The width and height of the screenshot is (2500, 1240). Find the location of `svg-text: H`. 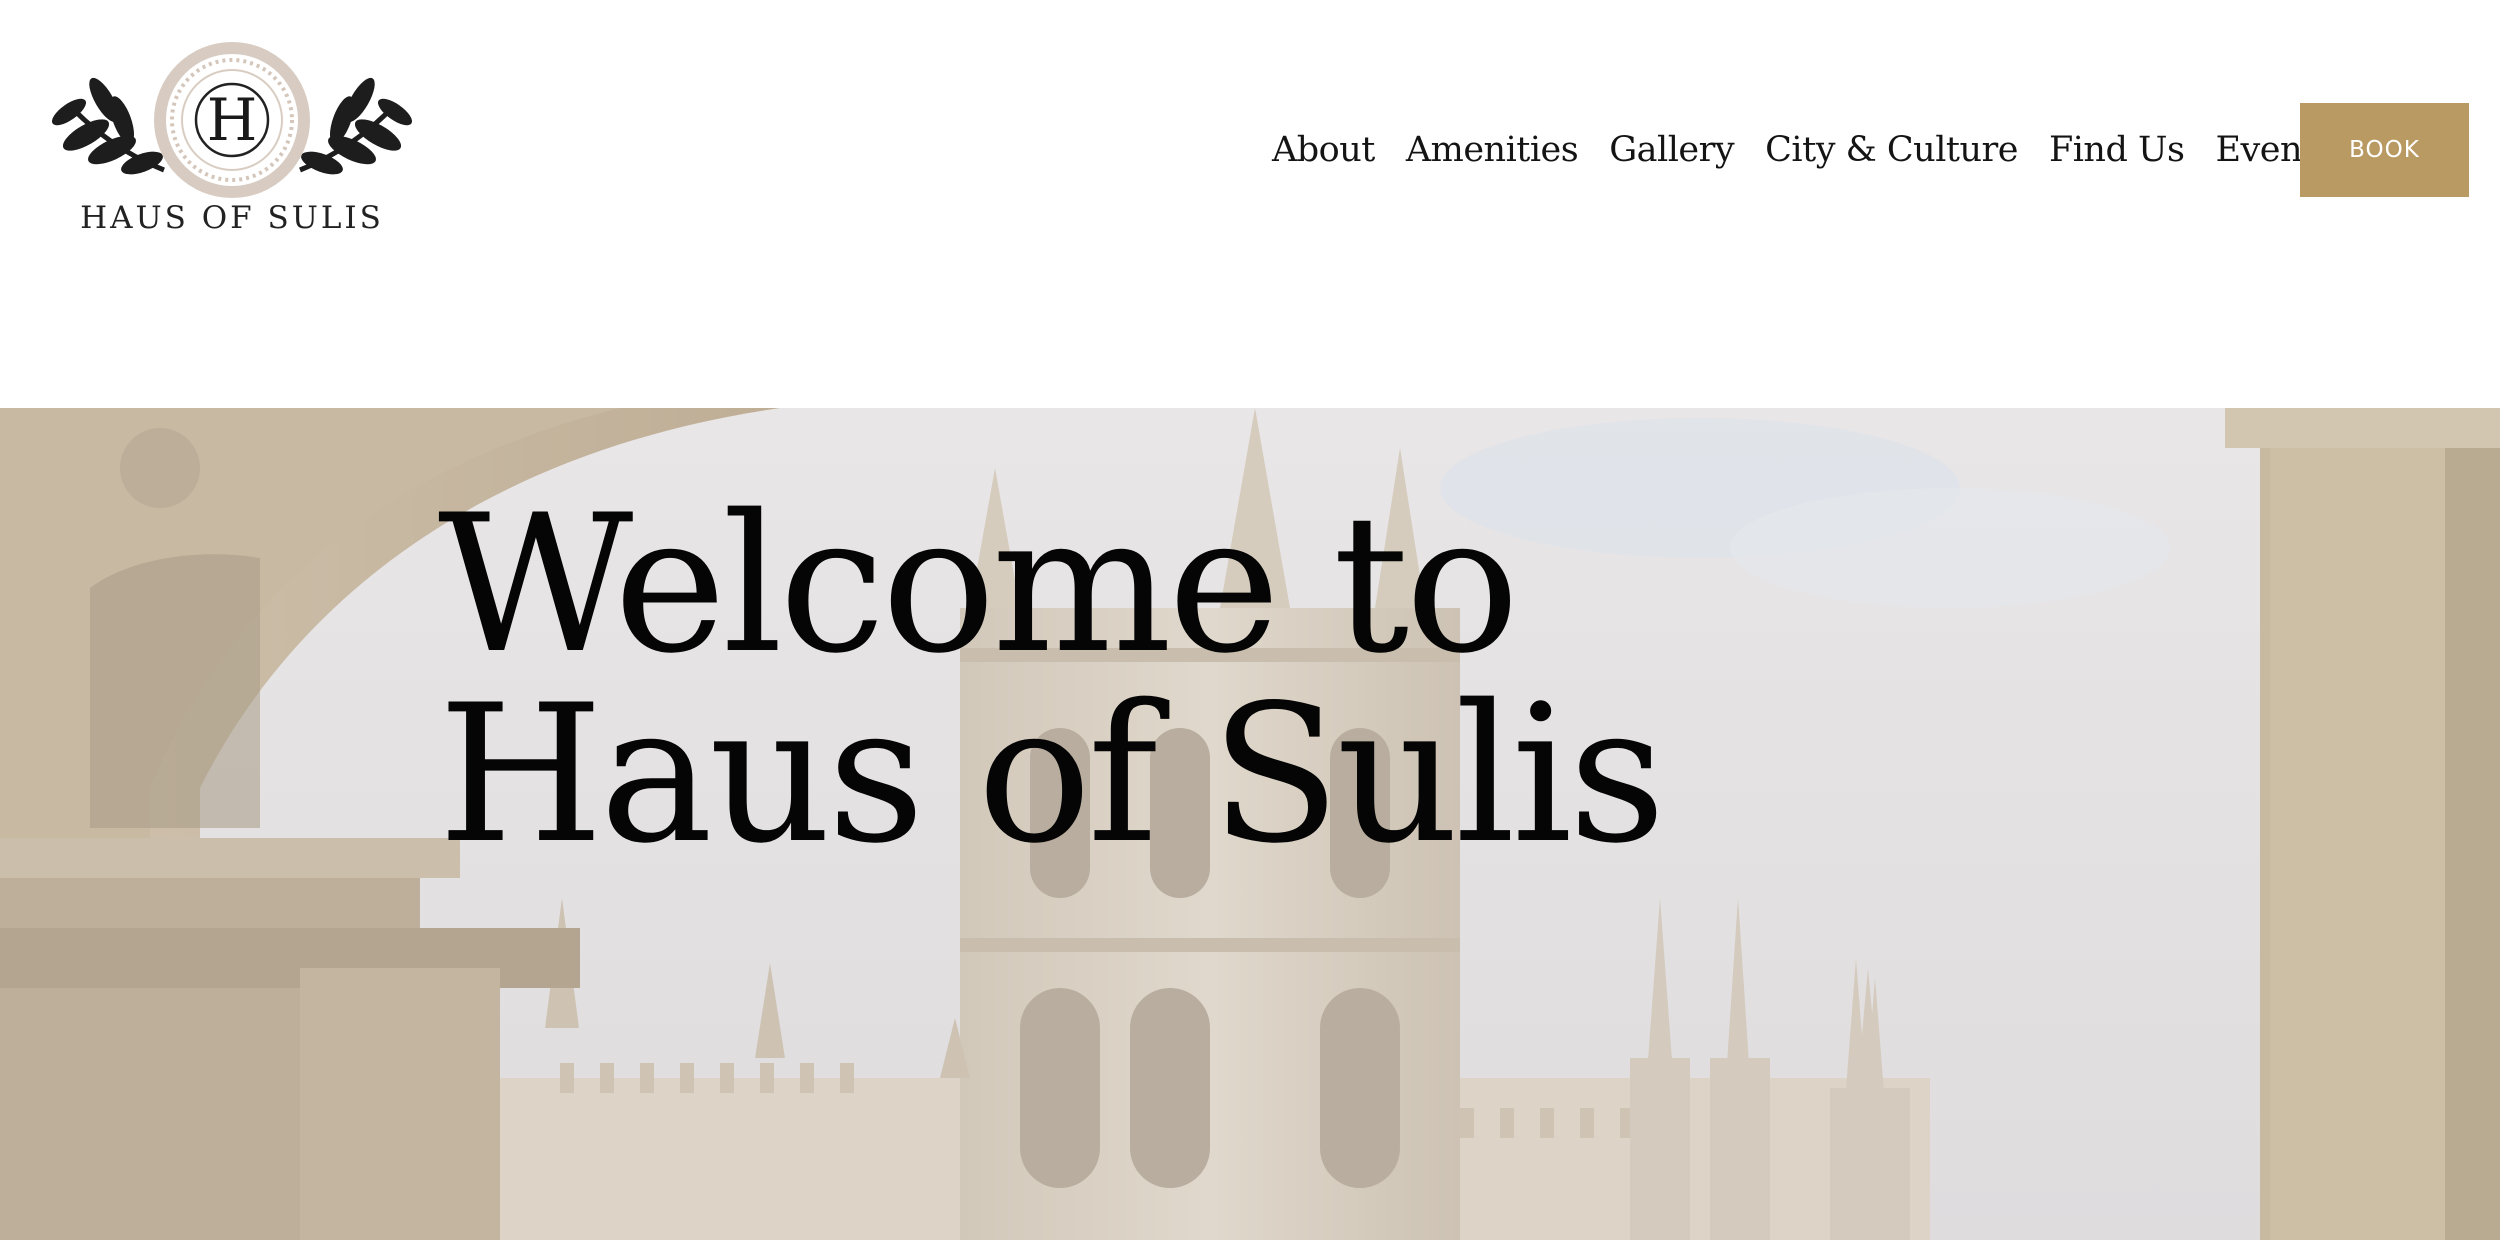

svg-text: H is located at coordinates (232, 120).